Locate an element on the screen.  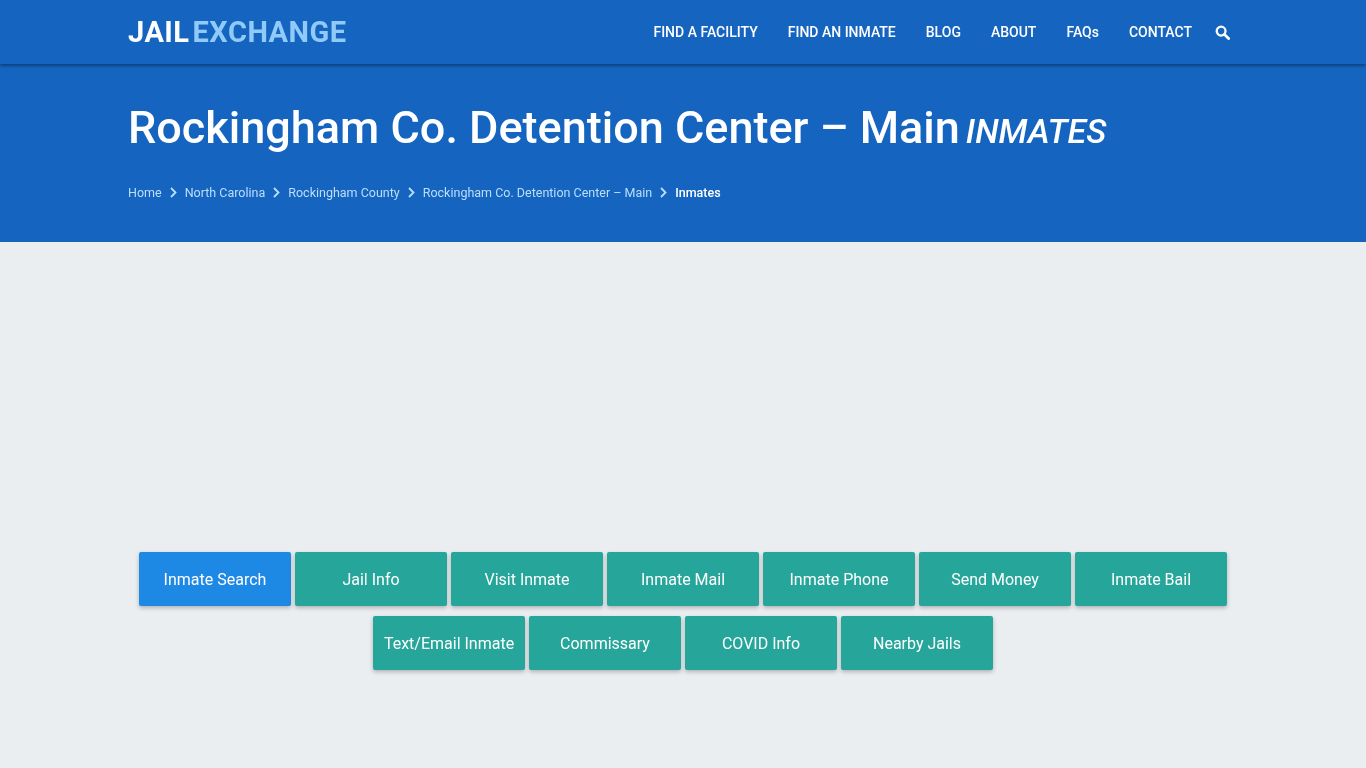
nav-button: Nearby Jails is located at coordinates (917, 643).